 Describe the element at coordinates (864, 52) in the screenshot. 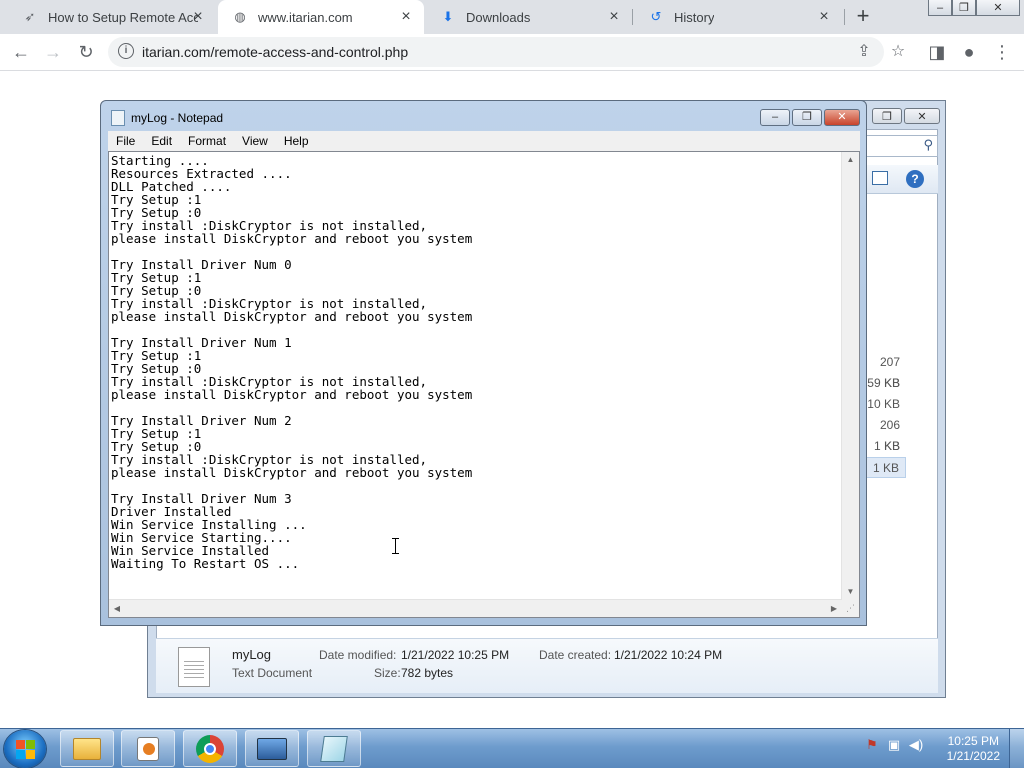

I see `share-icon: ⇪` at that location.